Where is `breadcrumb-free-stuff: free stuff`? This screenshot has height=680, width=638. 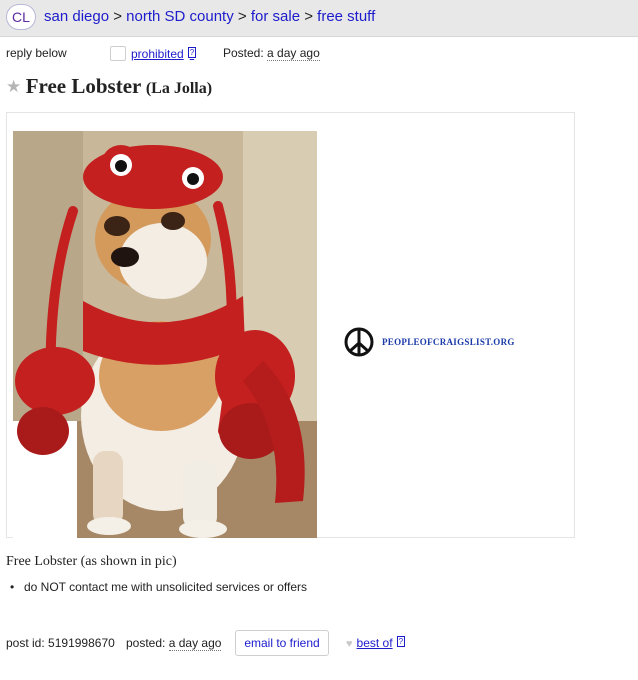 breadcrumb-free-stuff: free stuff is located at coordinates (346, 16).